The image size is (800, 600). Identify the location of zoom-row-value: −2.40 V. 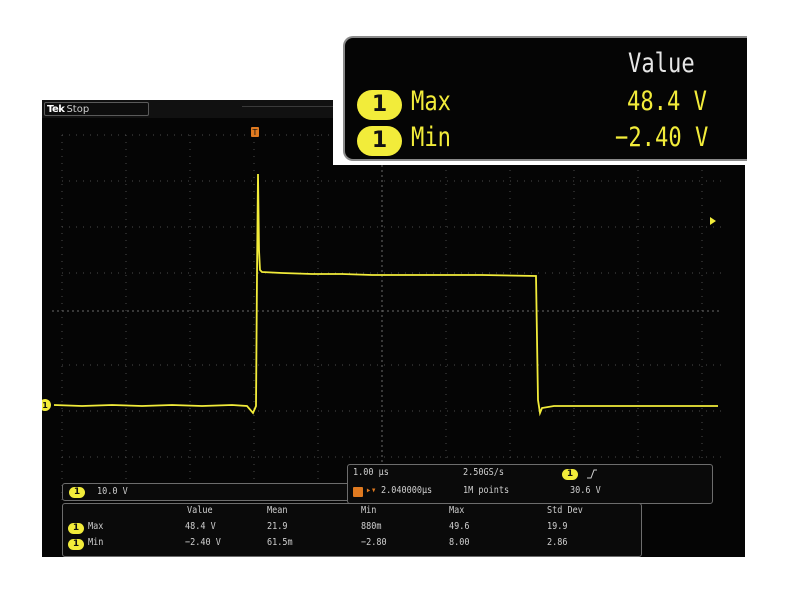
(662, 137).